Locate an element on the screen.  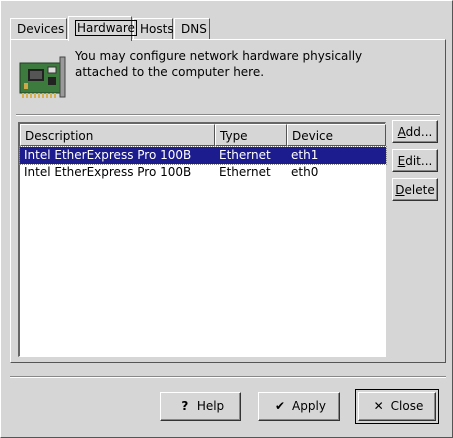
help-label: Help is located at coordinates (210, 406).